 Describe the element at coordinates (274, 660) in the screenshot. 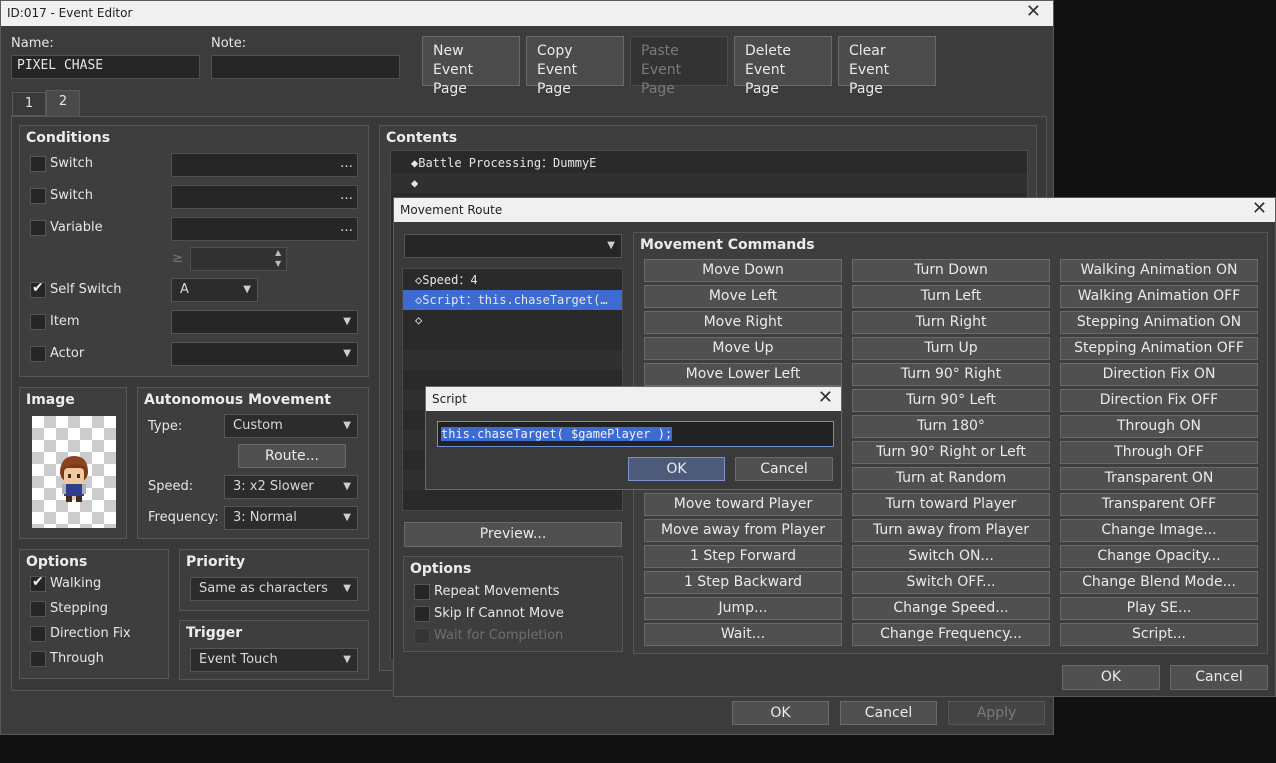

I see `trigger-dropdown: Event Touch ▼` at that location.